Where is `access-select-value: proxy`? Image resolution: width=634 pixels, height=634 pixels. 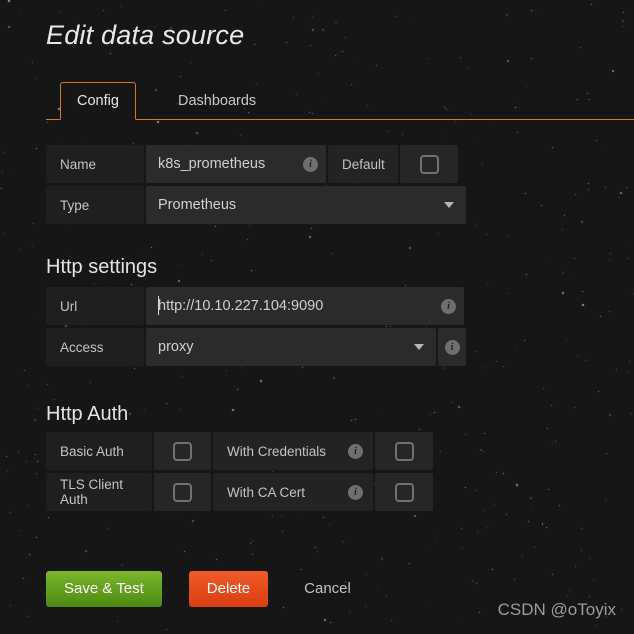
access-select-value: proxy is located at coordinates (176, 347).